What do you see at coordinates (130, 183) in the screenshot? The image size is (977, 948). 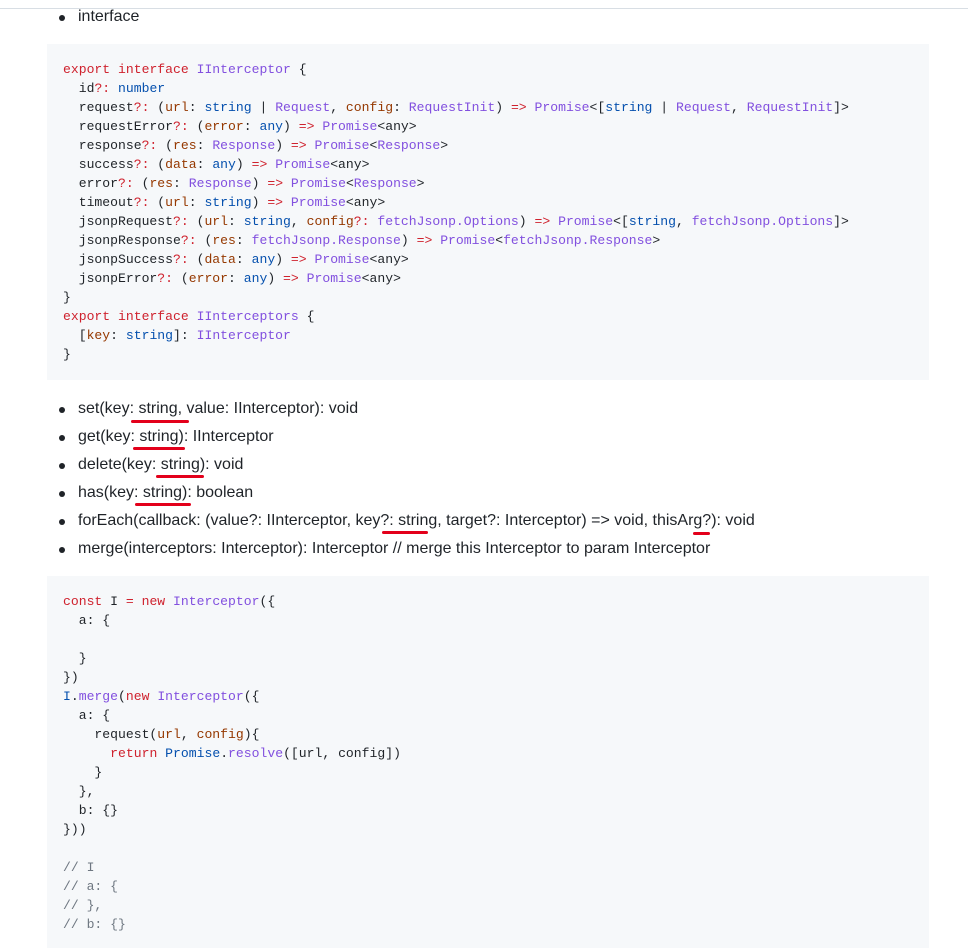 I see `code-token: ?:` at bounding box center [130, 183].